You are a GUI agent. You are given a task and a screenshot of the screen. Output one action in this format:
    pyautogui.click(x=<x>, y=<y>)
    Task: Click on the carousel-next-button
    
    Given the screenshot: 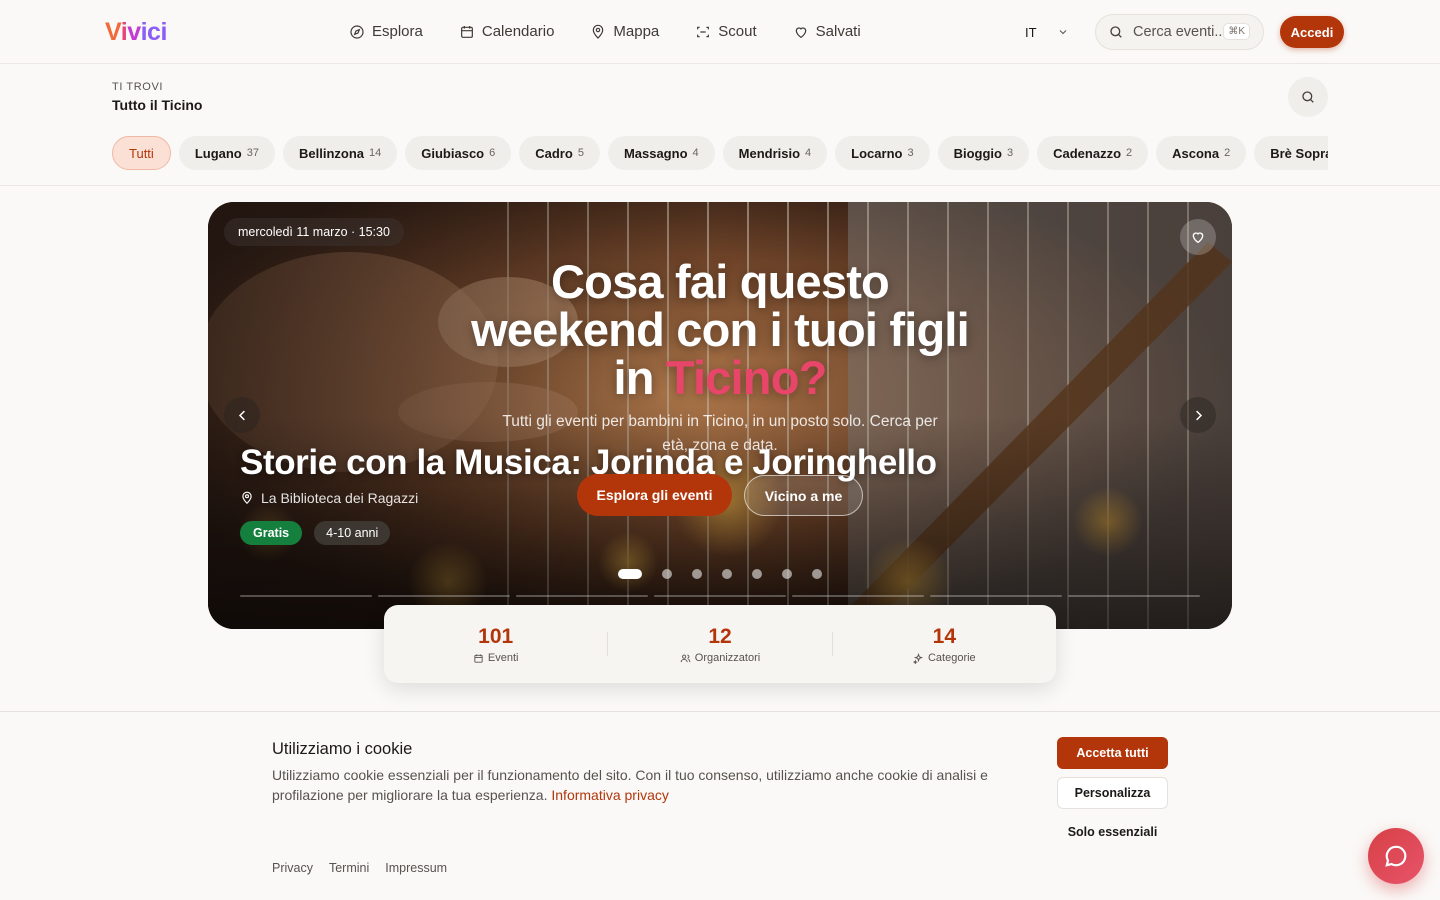 What is the action you would take?
    pyautogui.click(x=1198, y=415)
    